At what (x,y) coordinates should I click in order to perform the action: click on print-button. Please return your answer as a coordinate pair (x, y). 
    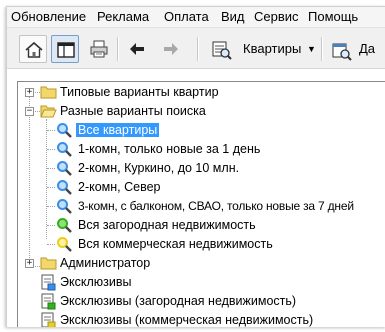
    Looking at the image, I should click on (99, 49).